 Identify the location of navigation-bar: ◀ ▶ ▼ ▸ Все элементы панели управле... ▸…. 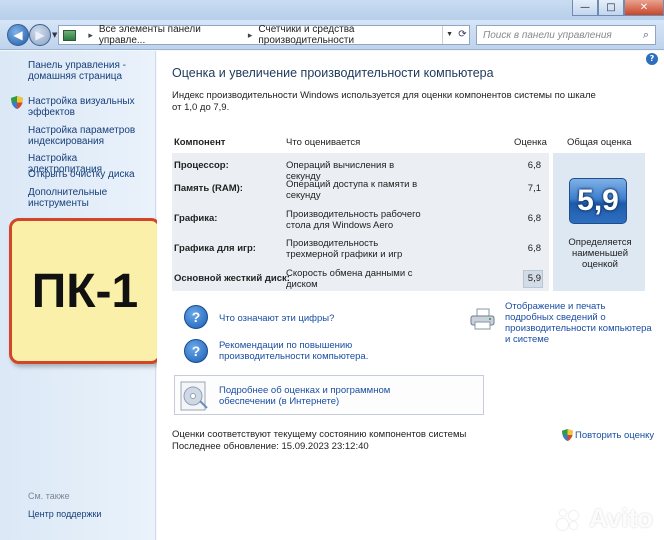
(332, 35).